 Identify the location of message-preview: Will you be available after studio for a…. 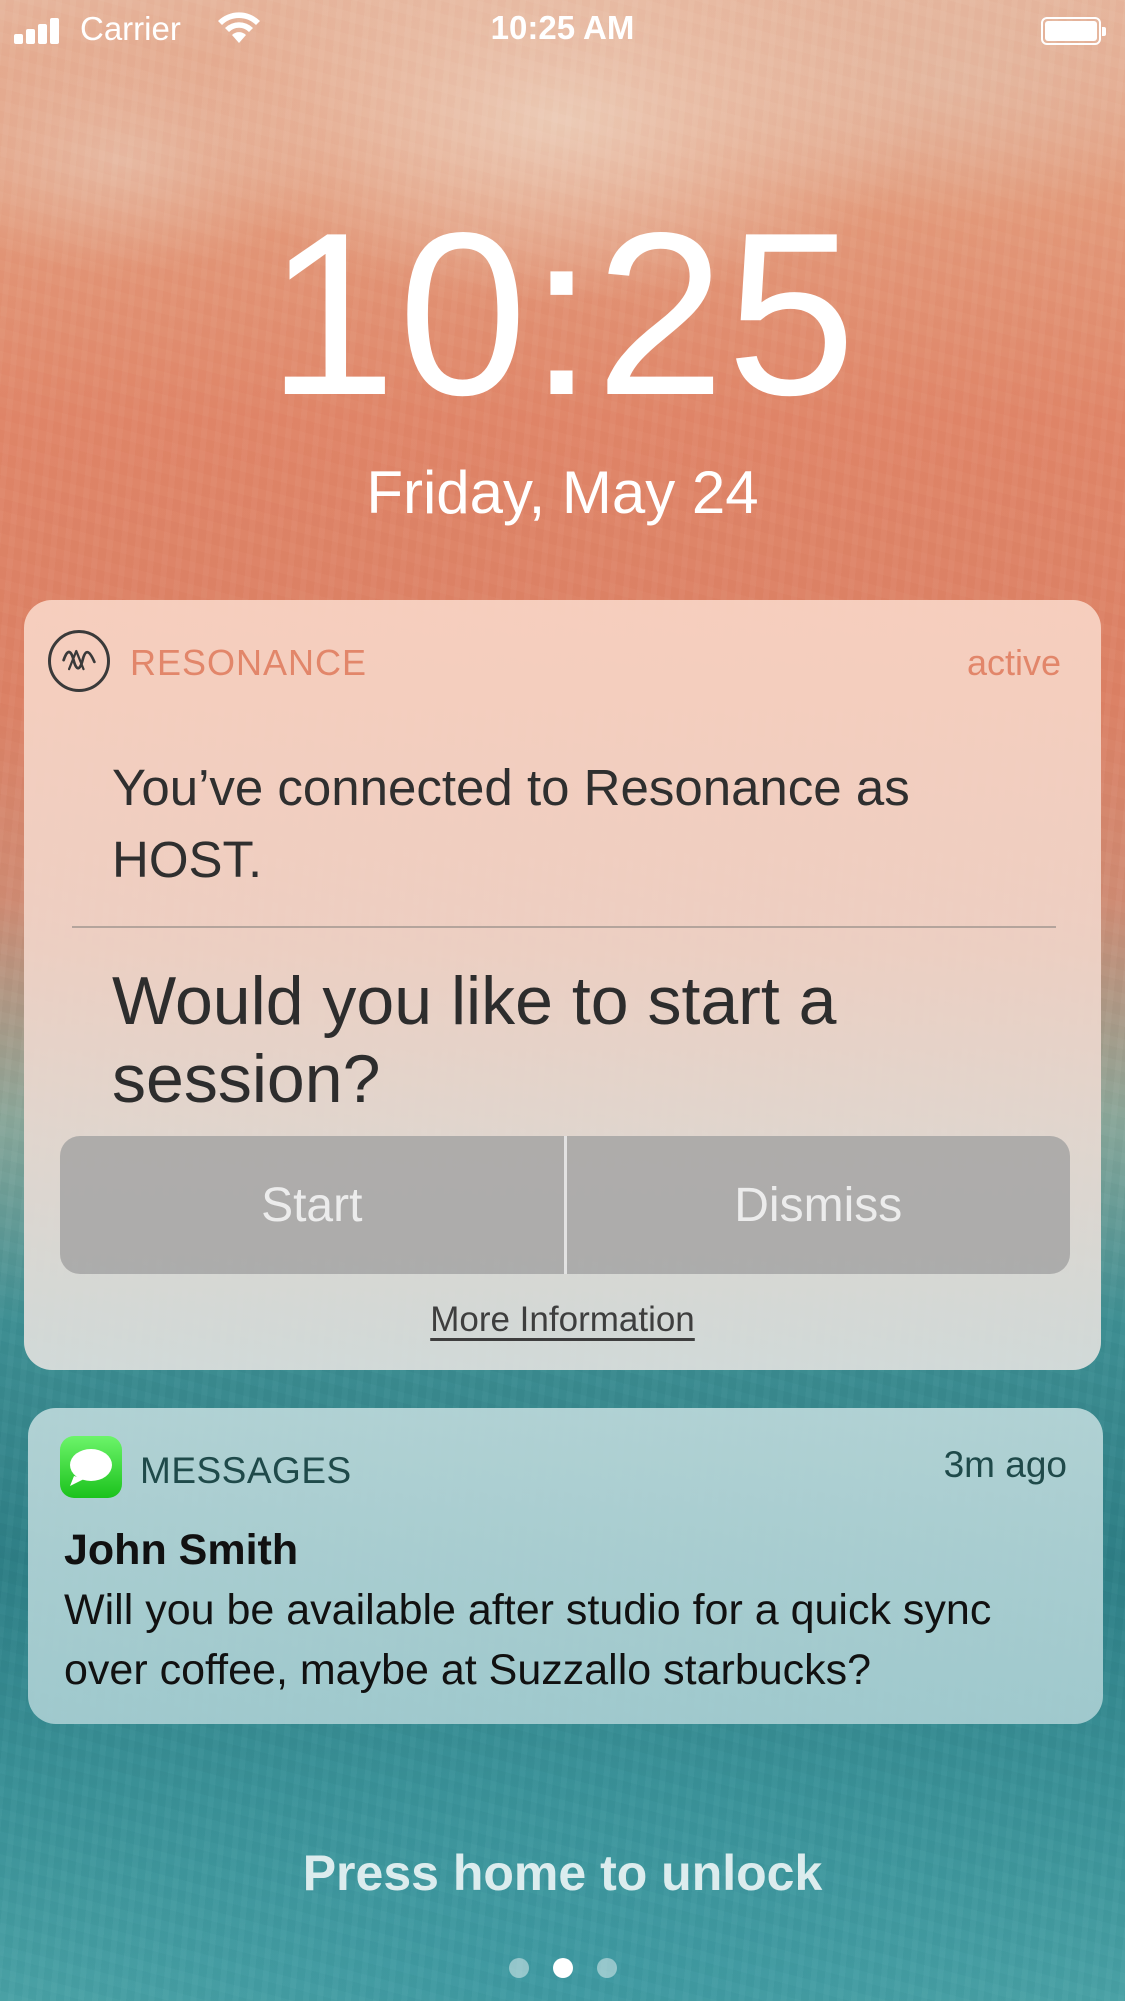
(528, 1640).